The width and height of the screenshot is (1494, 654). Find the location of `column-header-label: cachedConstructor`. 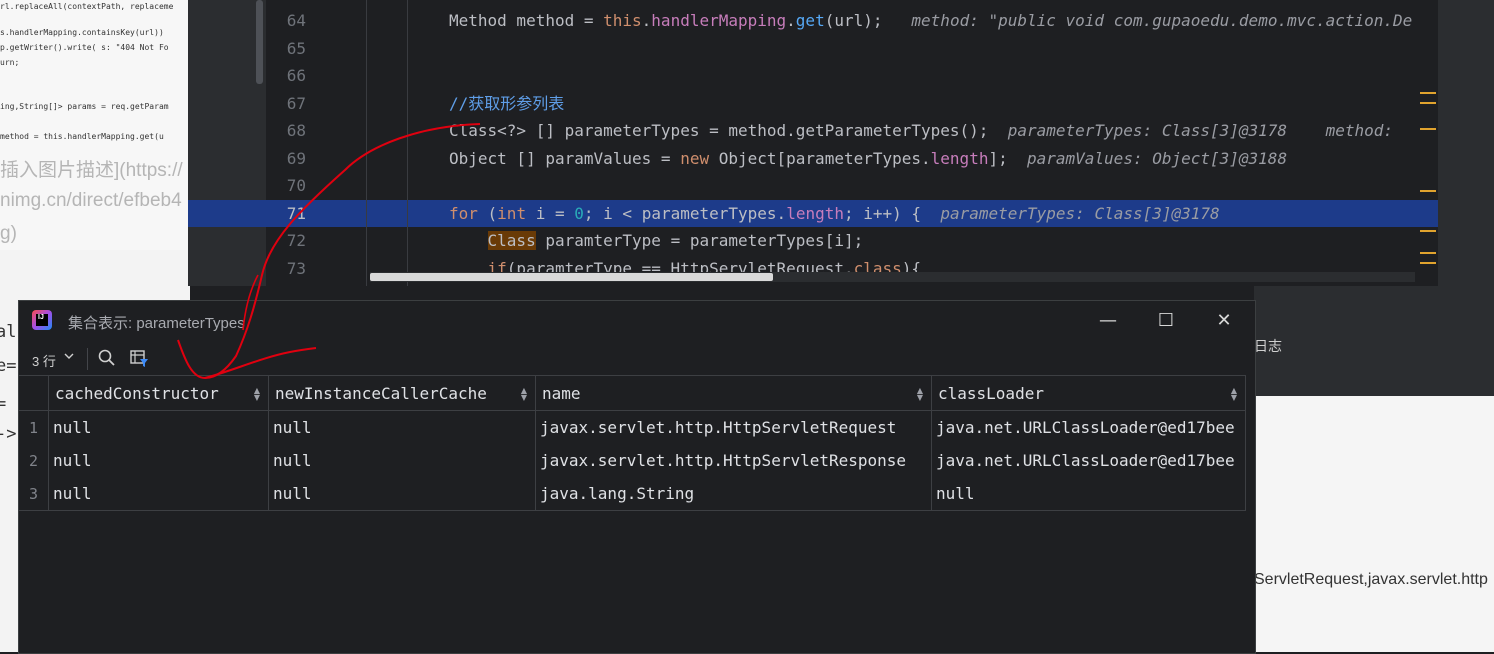

column-header-label: cachedConstructor is located at coordinates (137, 393).